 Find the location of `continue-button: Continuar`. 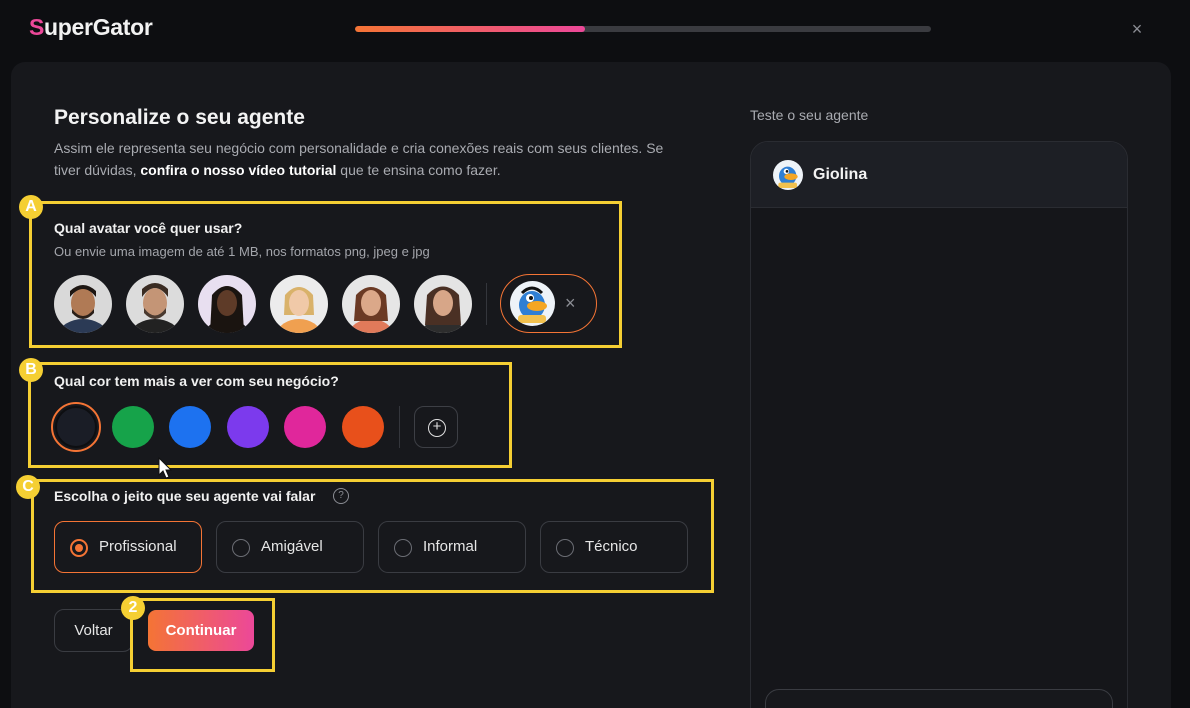

continue-button: Continuar is located at coordinates (201, 630).